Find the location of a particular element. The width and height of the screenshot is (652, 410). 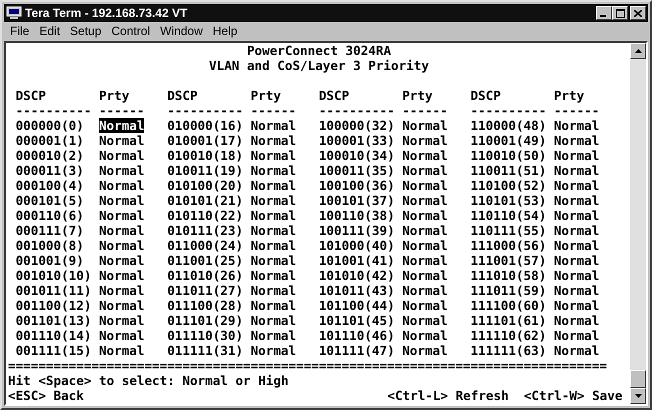

close-icon is located at coordinates (638, 13).